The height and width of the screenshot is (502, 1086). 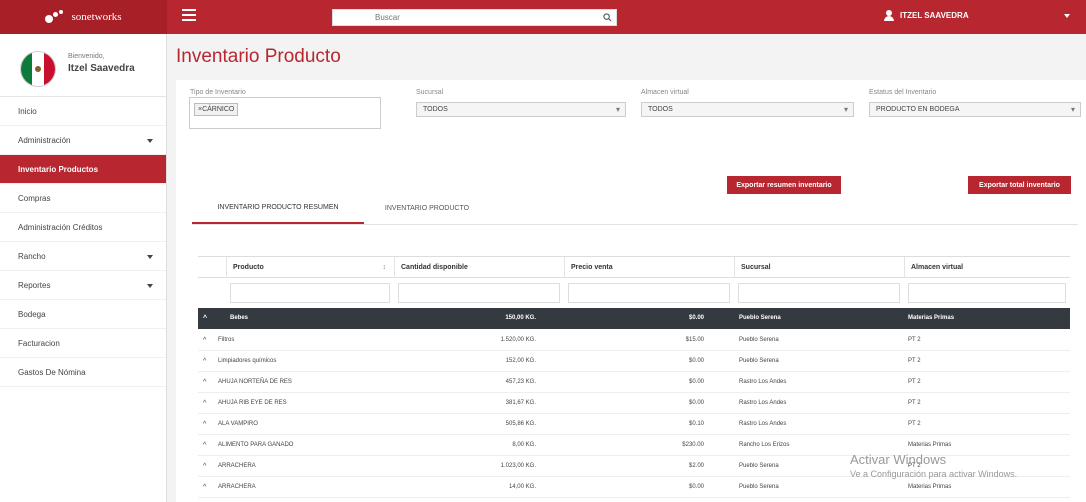 What do you see at coordinates (83, 111) in the screenshot?
I see `sidebar-item-inicio: Inicio` at bounding box center [83, 111].